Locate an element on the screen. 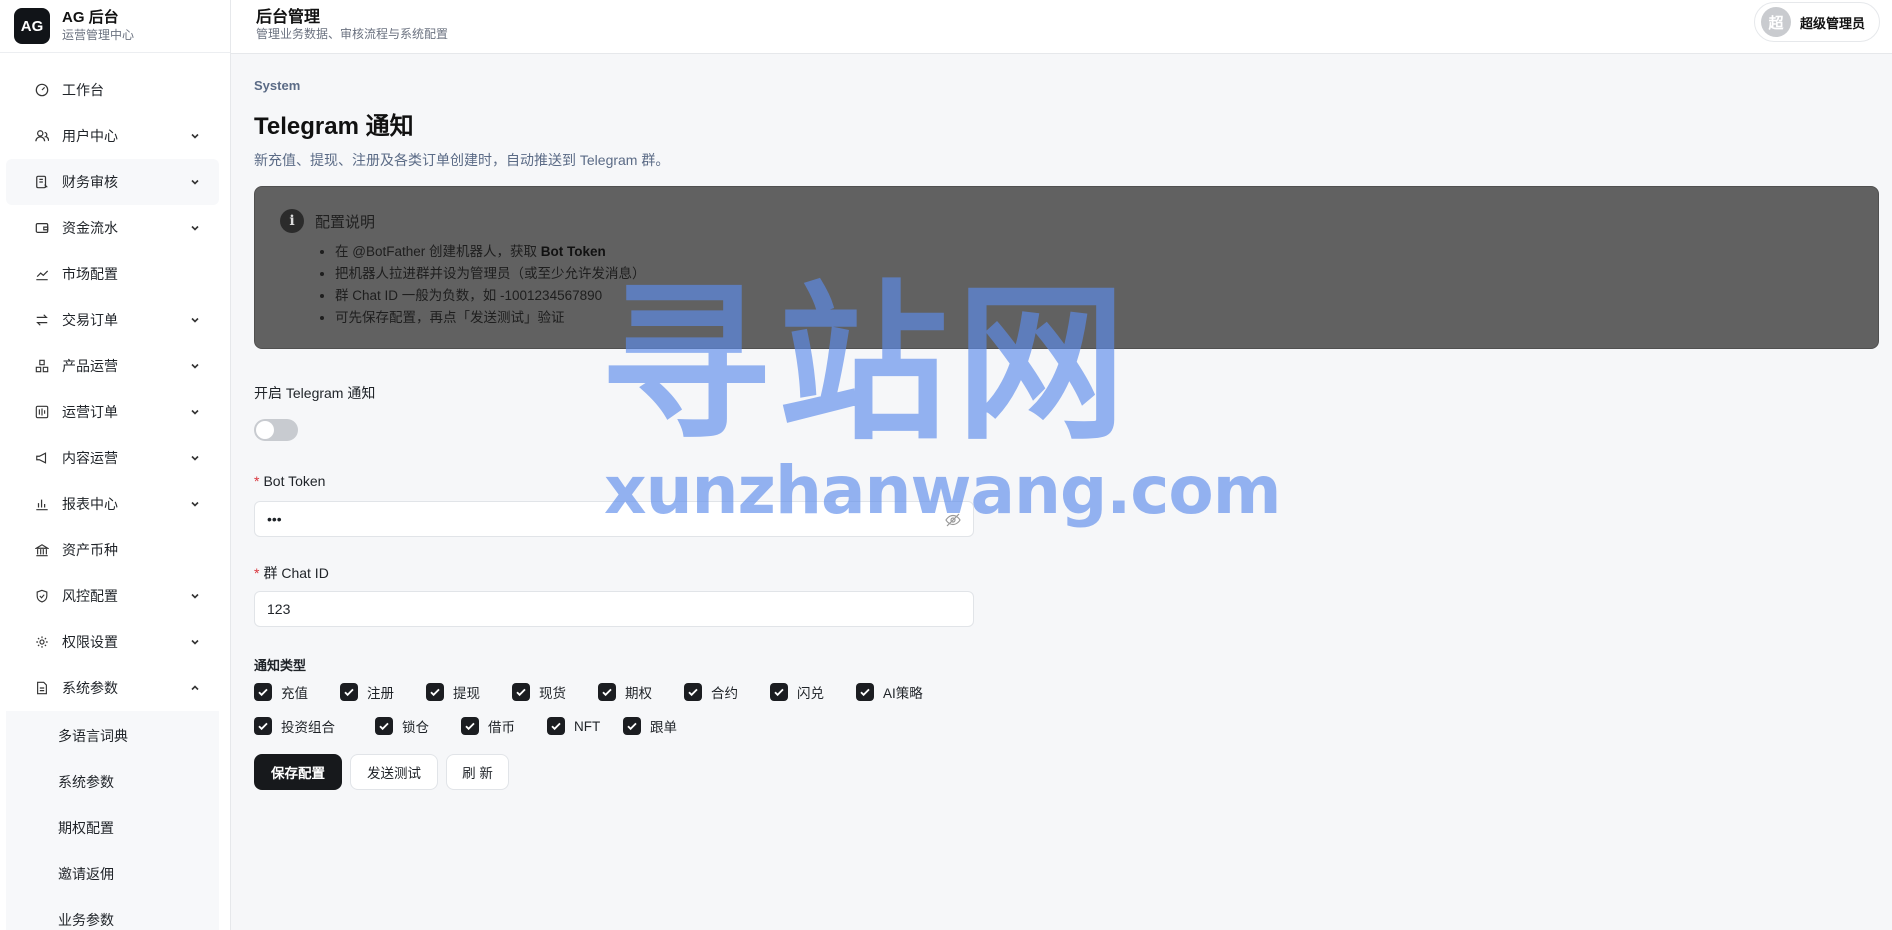  brand: AG AG 后台 运营管理中心 is located at coordinates (115, 26).